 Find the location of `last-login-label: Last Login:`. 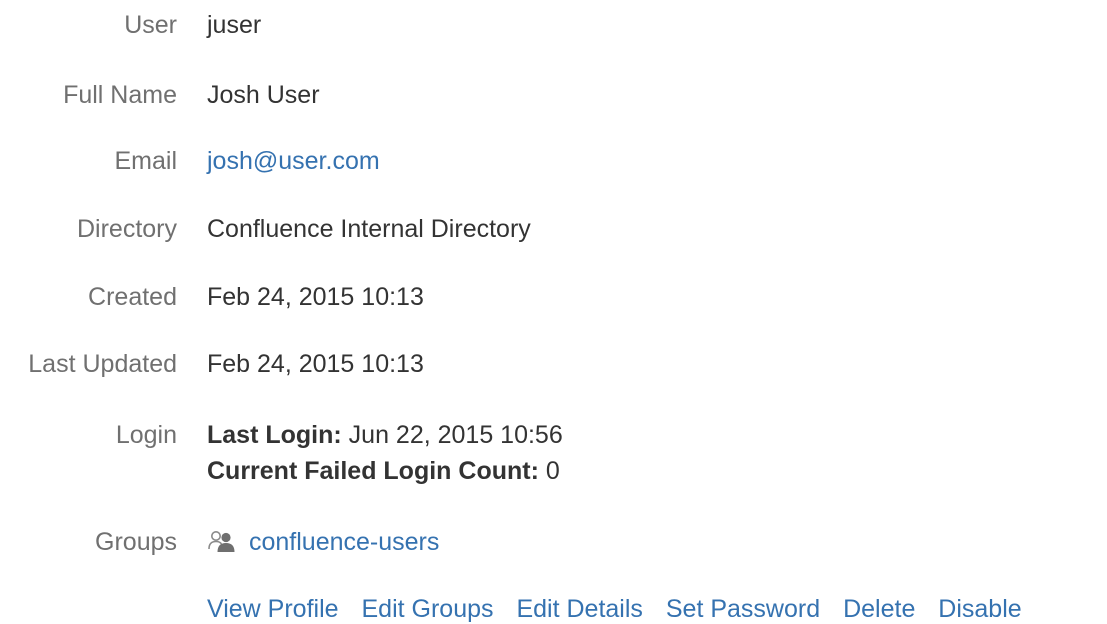

last-login-label: Last Login: is located at coordinates (274, 435).